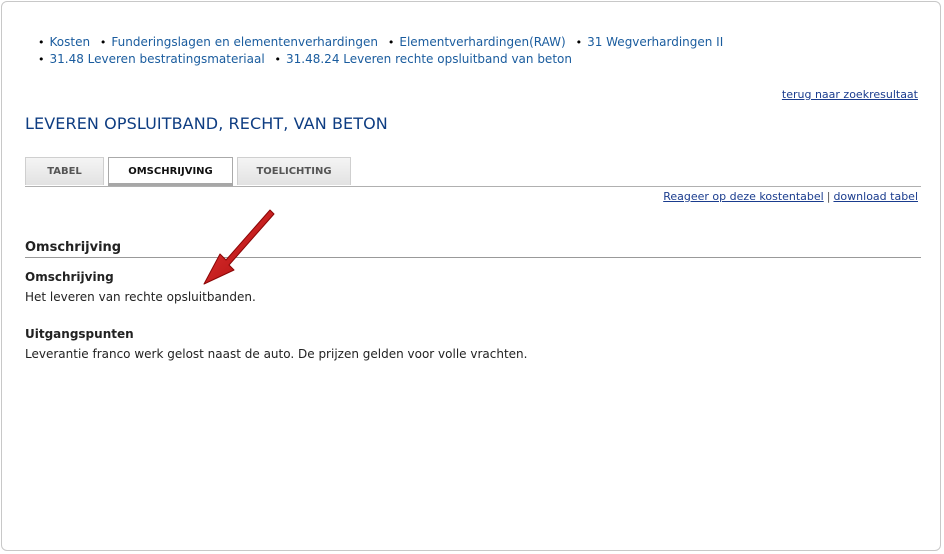 Image resolution: width=944 pixels, height=554 pixels. I want to click on omschrijving-text: Het leveren van rechte opsluitbanden., so click(140, 297).